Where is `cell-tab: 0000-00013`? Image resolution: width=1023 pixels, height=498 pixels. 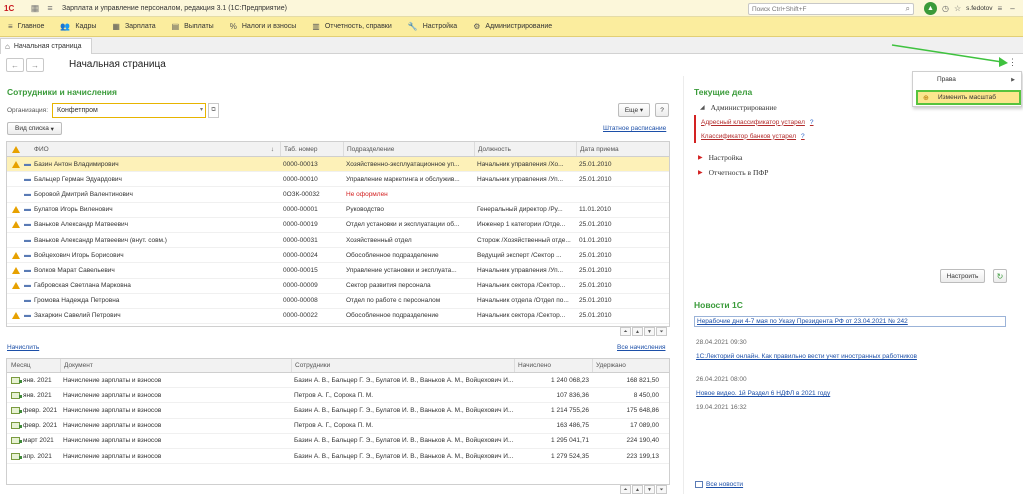 cell-tab: 0000-00013 is located at coordinates (300, 164).